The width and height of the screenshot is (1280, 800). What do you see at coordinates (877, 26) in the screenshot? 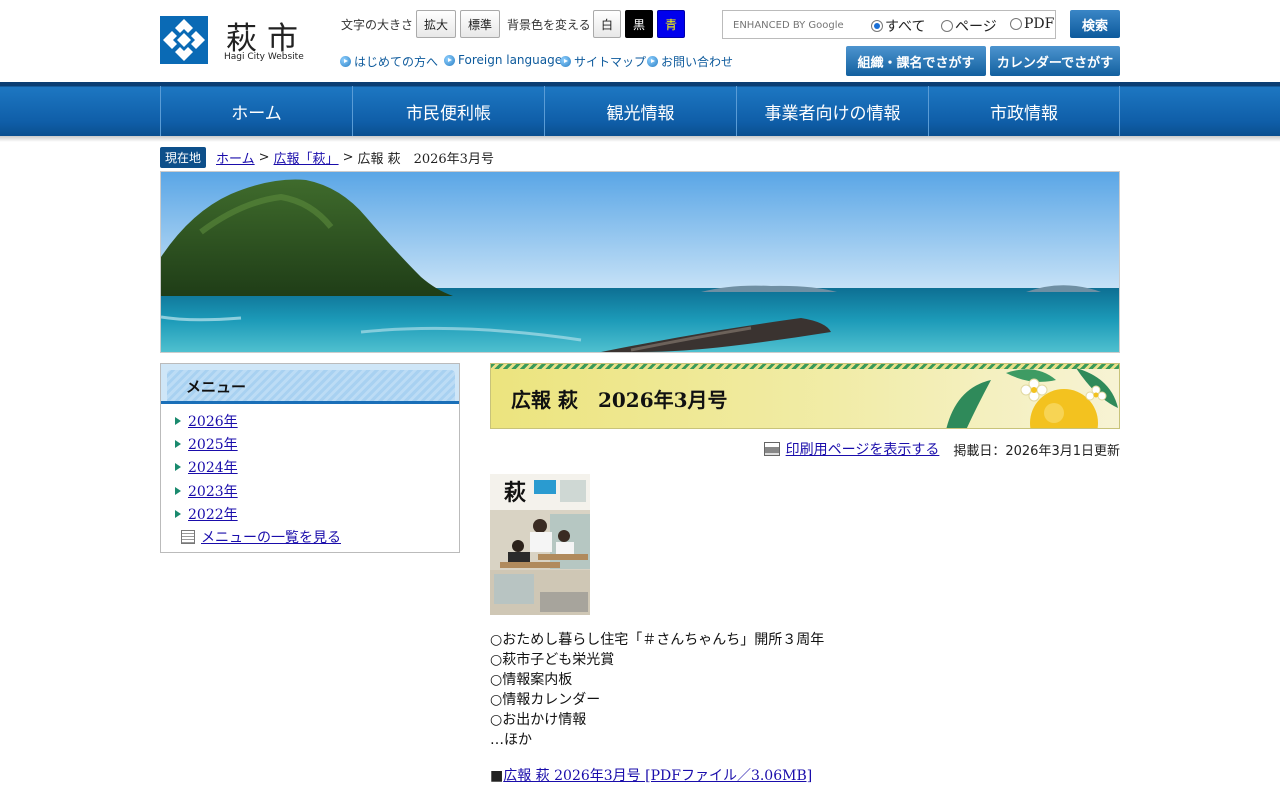
I see `scope-all-radio` at bounding box center [877, 26].